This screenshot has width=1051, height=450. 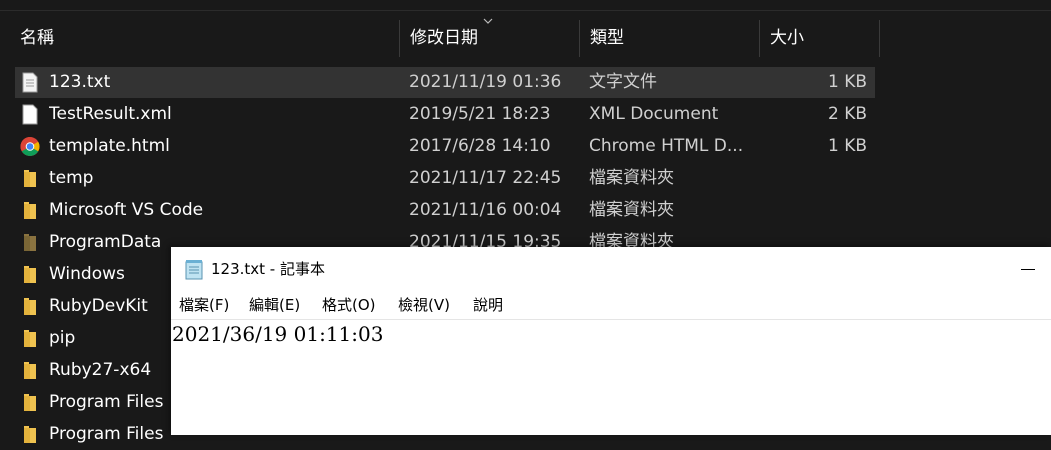 What do you see at coordinates (204, 305) in the screenshot?
I see `menu-file: 檔案(F)` at bounding box center [204, 305].